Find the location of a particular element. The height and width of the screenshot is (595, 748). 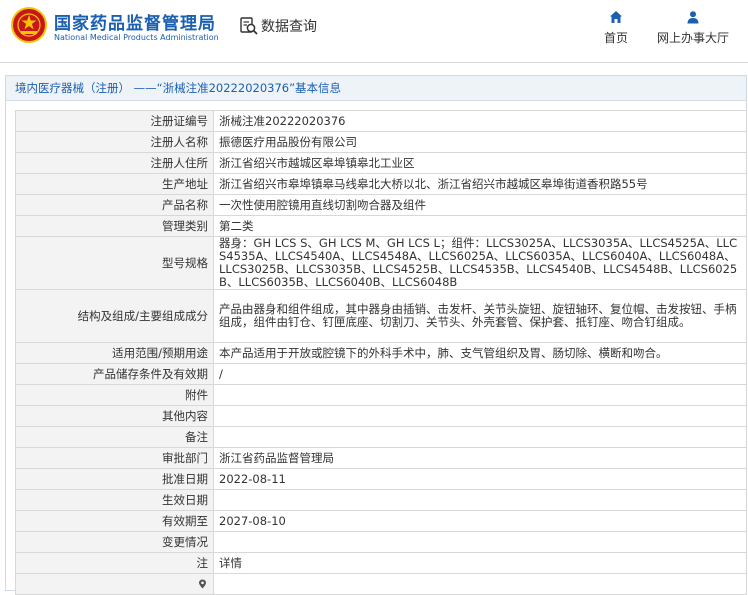

table-row: 其他内容 is located at coordinates (381, 416).